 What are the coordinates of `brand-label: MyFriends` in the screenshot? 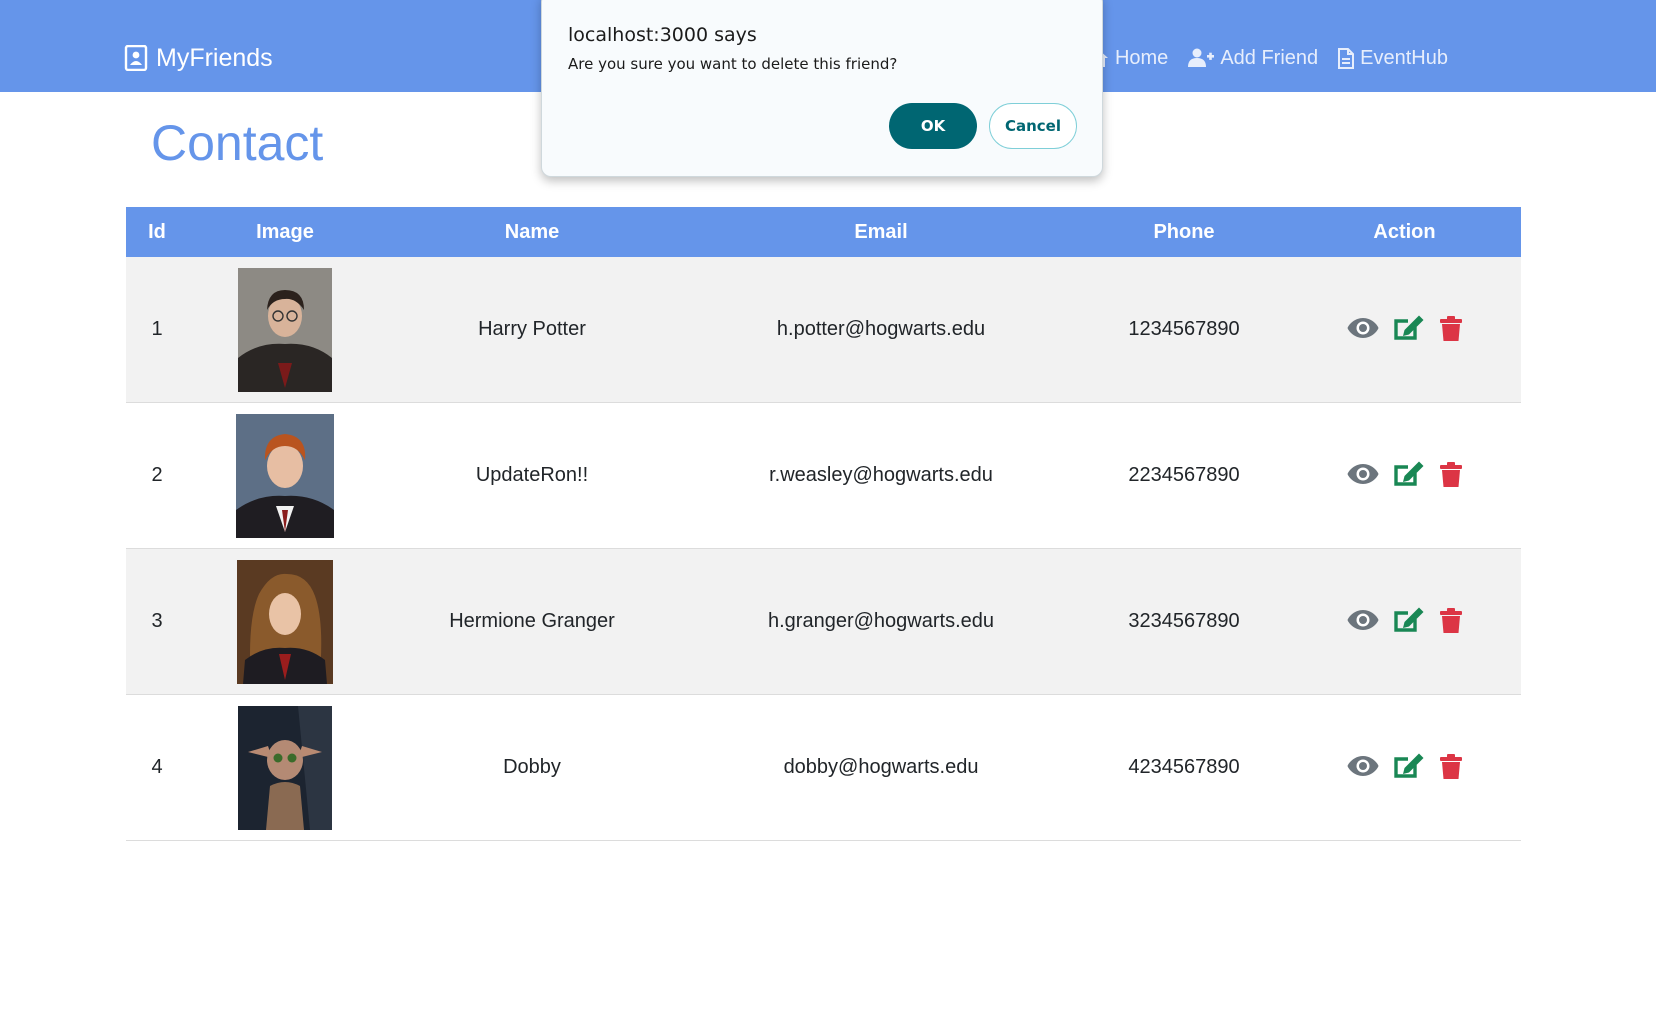 It's located at (214, 57).